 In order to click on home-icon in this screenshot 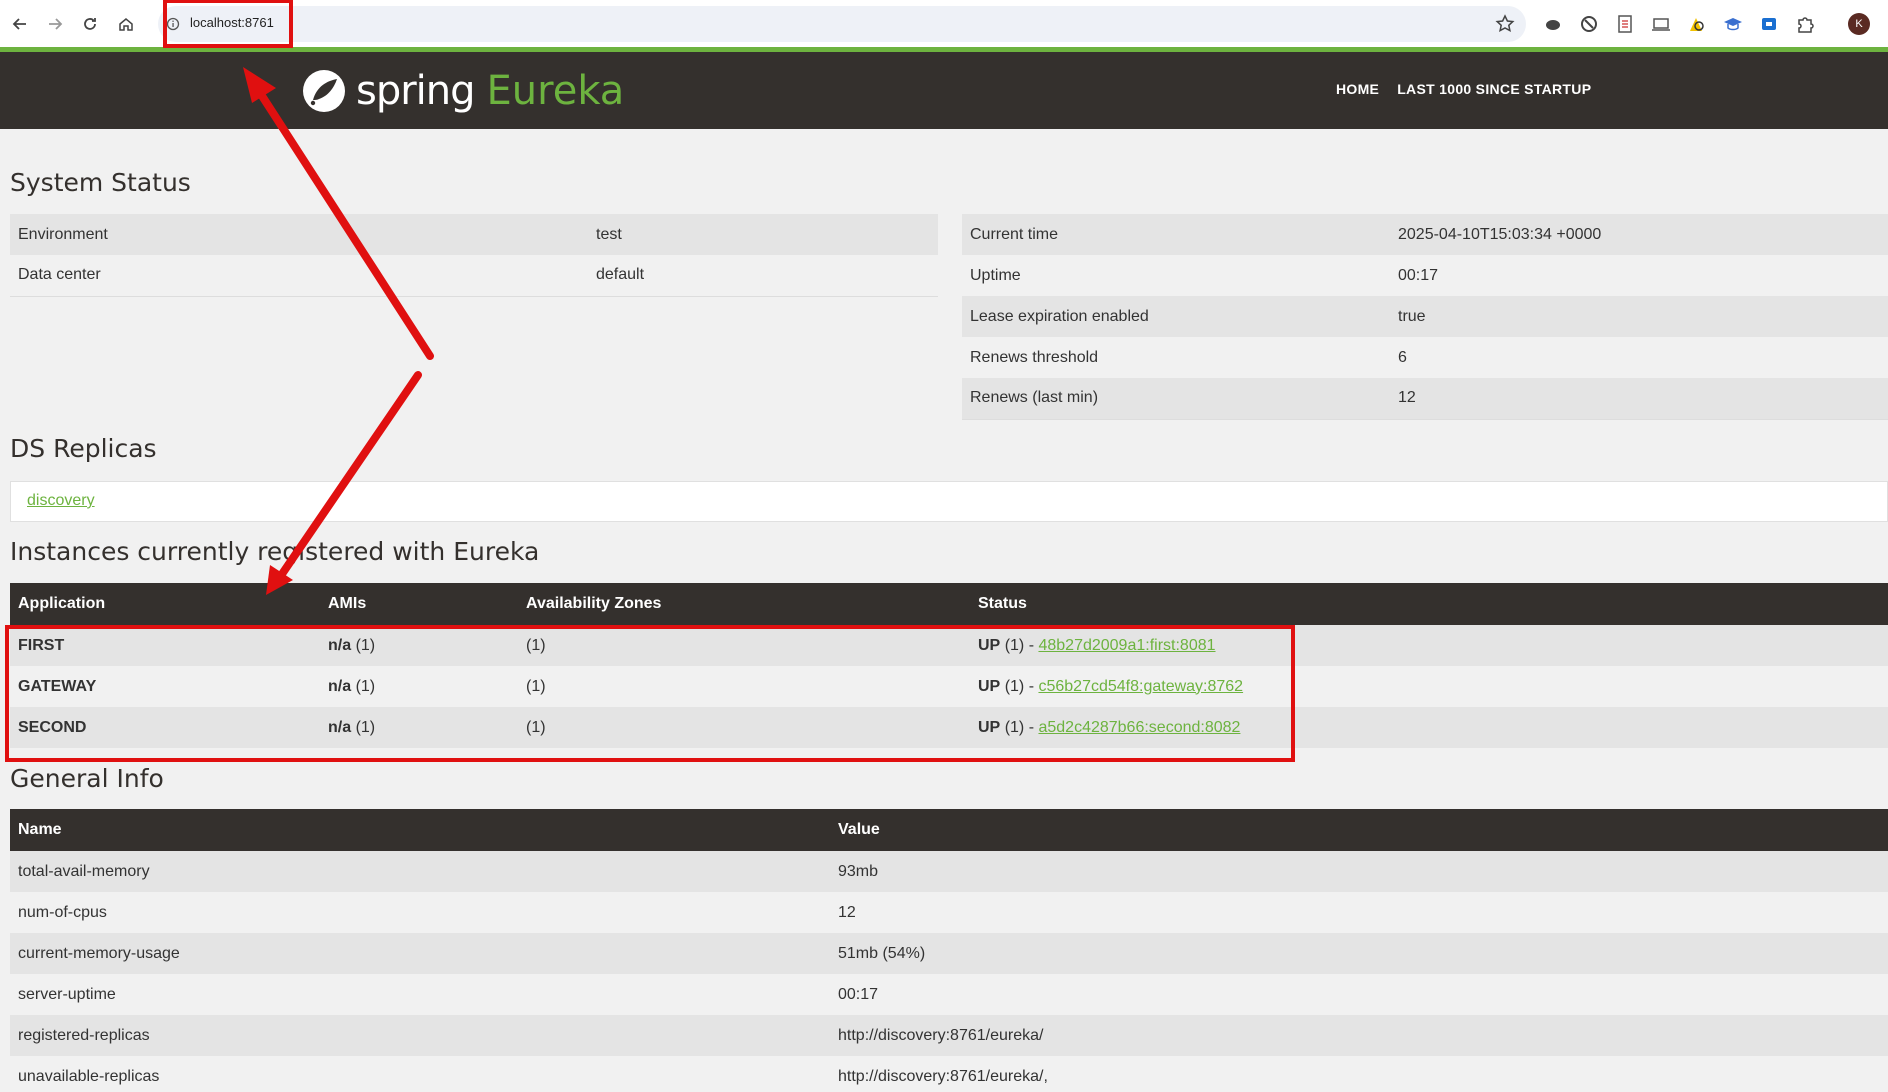, I will do `click(126, 24)`.